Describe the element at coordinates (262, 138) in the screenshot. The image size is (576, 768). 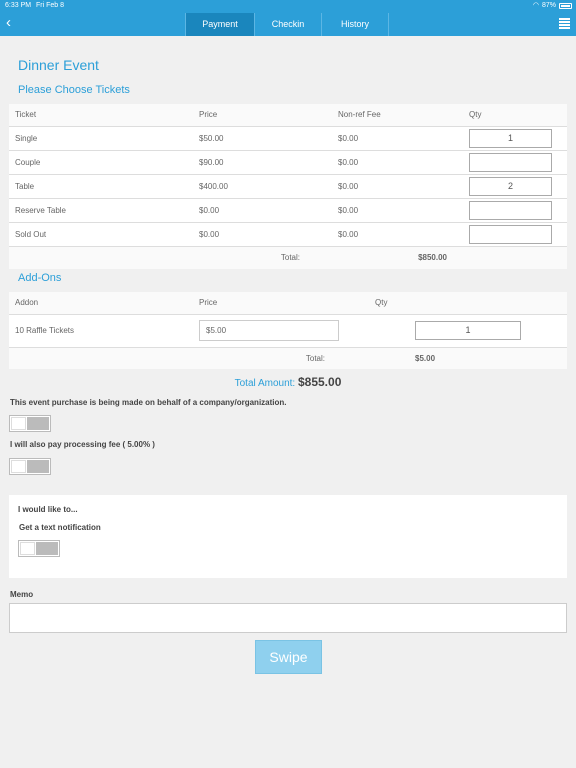
I see `ticket-price: $50.00` at that location.